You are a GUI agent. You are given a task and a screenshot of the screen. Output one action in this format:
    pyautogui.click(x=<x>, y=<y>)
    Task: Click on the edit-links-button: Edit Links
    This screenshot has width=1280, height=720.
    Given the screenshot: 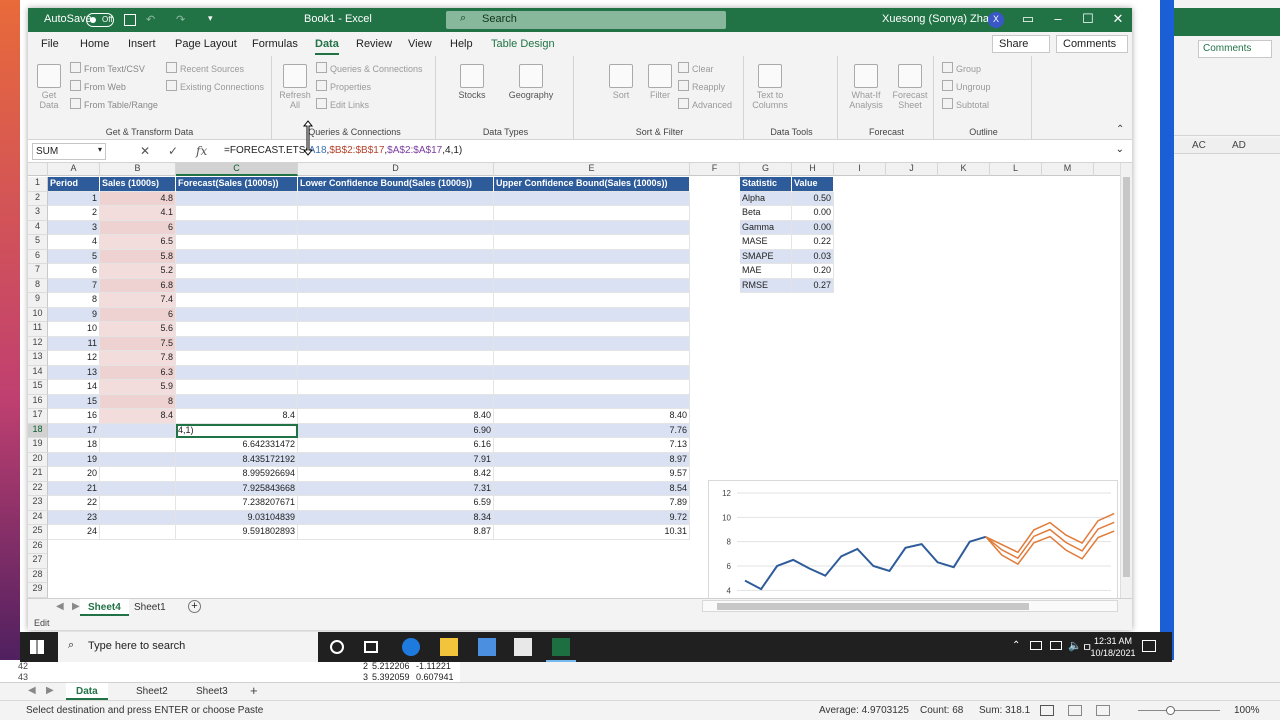 What is the action you would take?
    pyautogui.click(x=342, y=104)
    